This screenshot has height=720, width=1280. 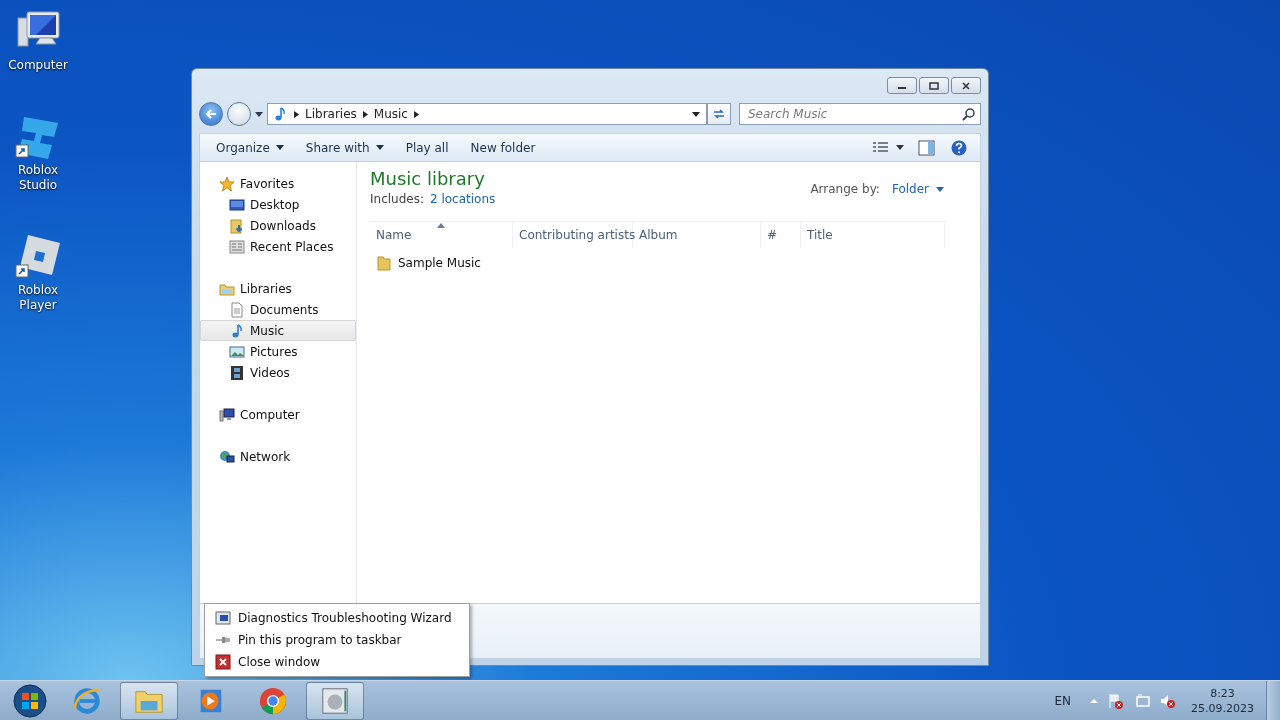 What do you see at coordinates (1094, 700) in the screenshot?
I see `up-arrow-icon` at bounding box center [1094, 700].